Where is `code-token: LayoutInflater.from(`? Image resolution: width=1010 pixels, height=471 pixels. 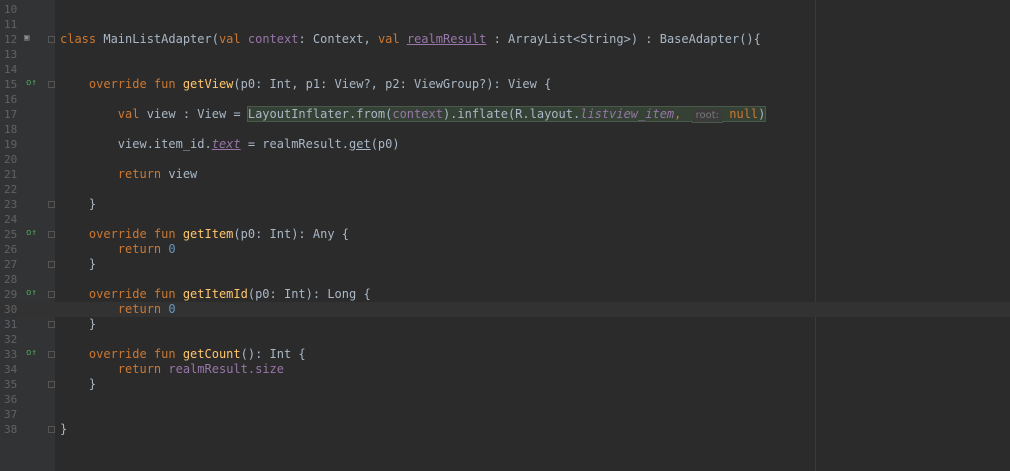 code-token: LayoutInflater.from( is located at coordinates (320, 114).